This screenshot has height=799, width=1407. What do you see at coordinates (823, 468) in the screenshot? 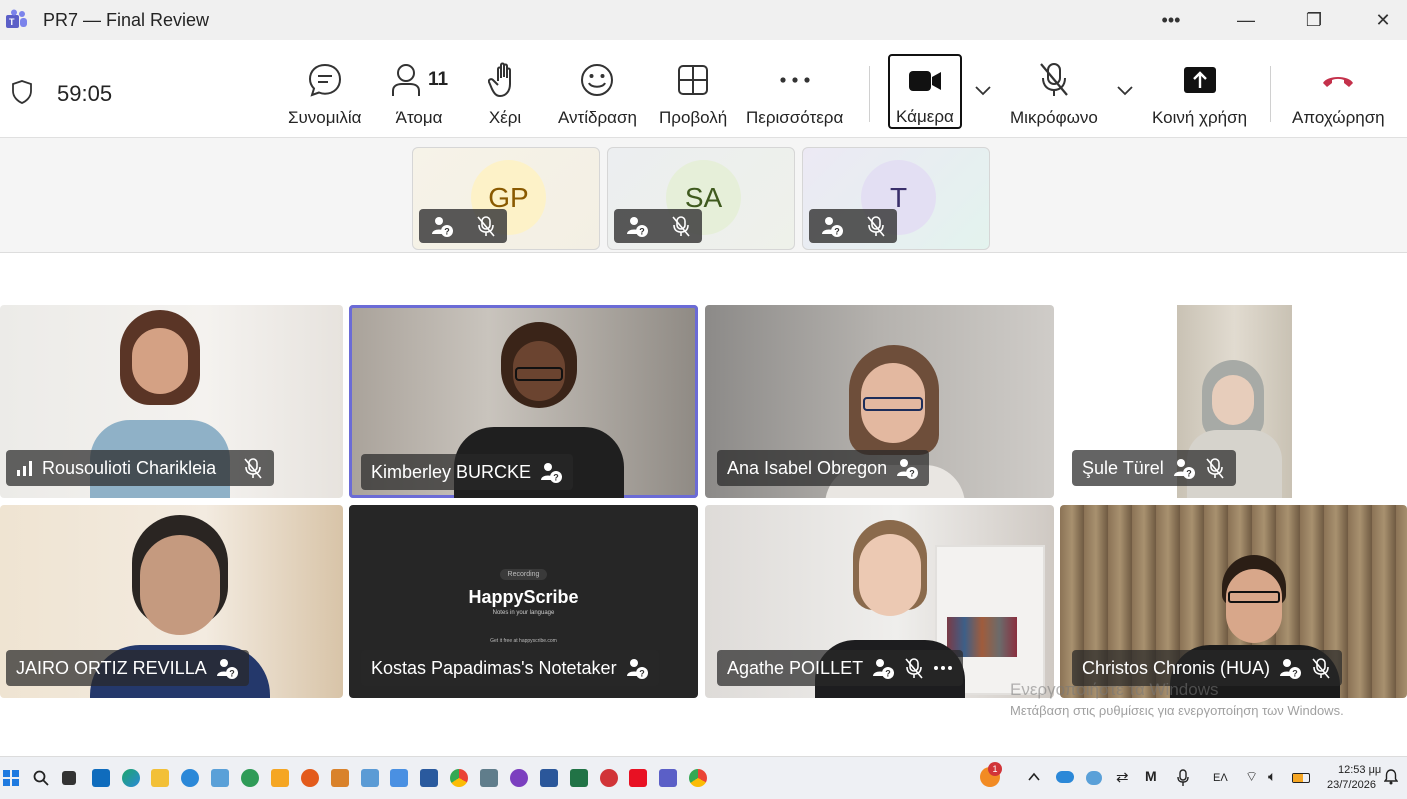
I see `name-plate: Ana Isabel Obregon ?` at bounding box center [823, 468].